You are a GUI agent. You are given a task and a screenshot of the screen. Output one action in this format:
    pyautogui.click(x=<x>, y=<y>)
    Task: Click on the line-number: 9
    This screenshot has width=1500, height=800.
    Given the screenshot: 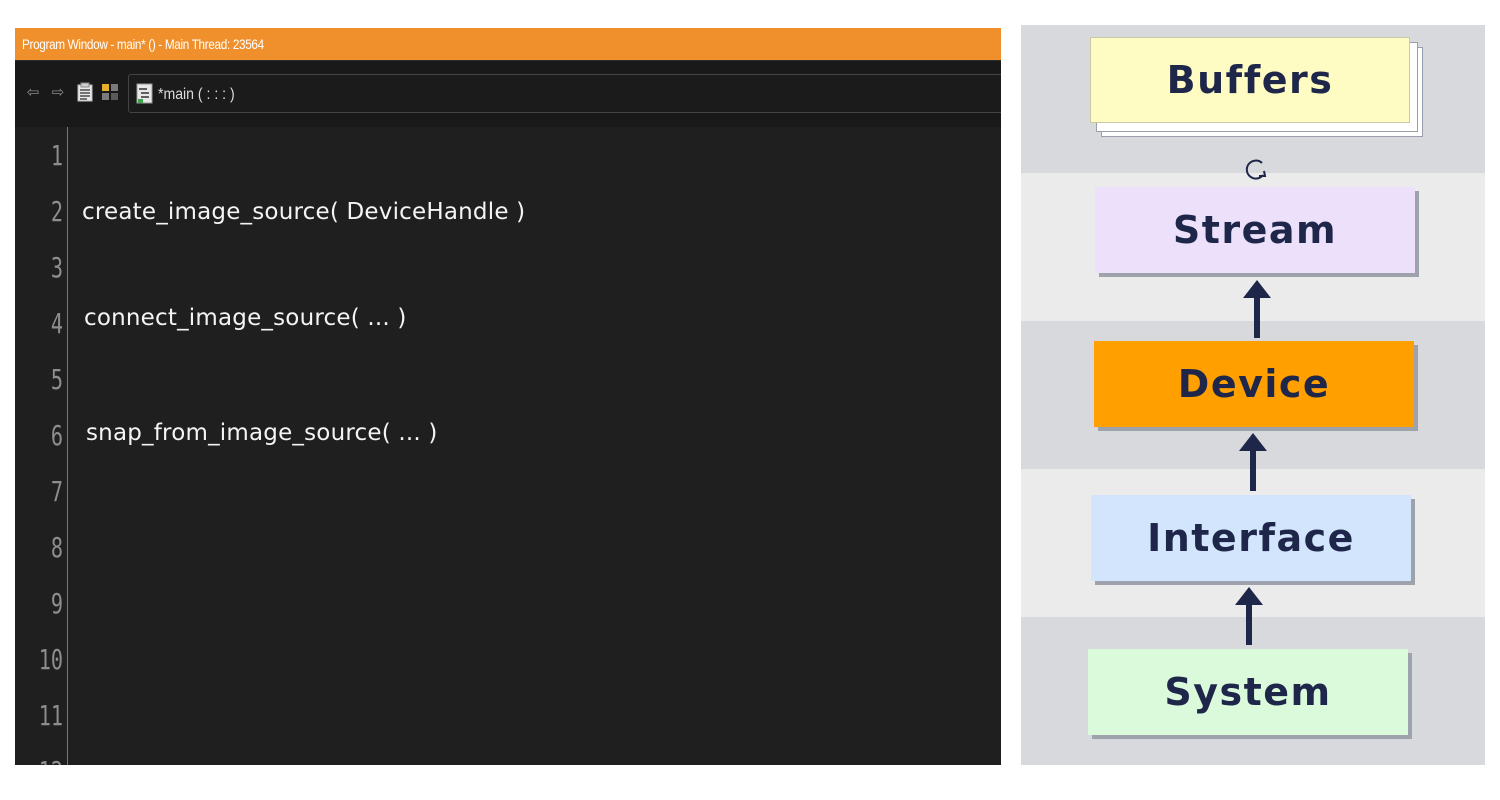 What is the action you would take?
    pyautogui.click(x=56, y=603)
    